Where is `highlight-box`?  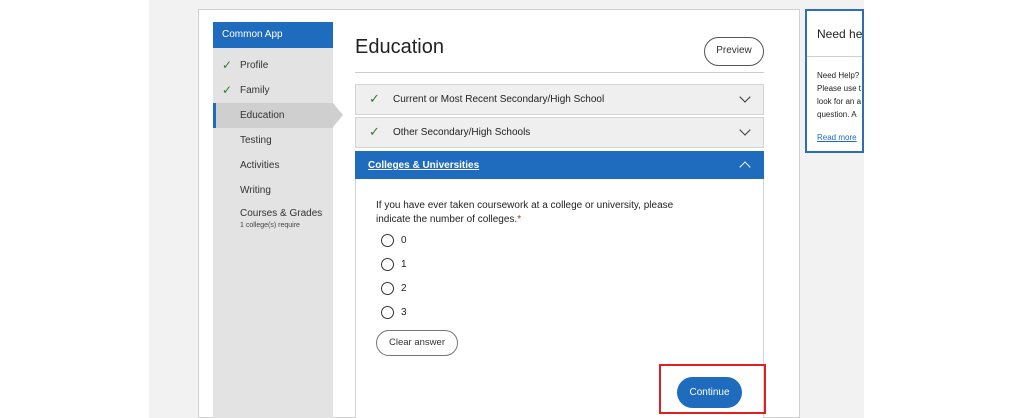 highlight-box is located at coordinates (712, 389).